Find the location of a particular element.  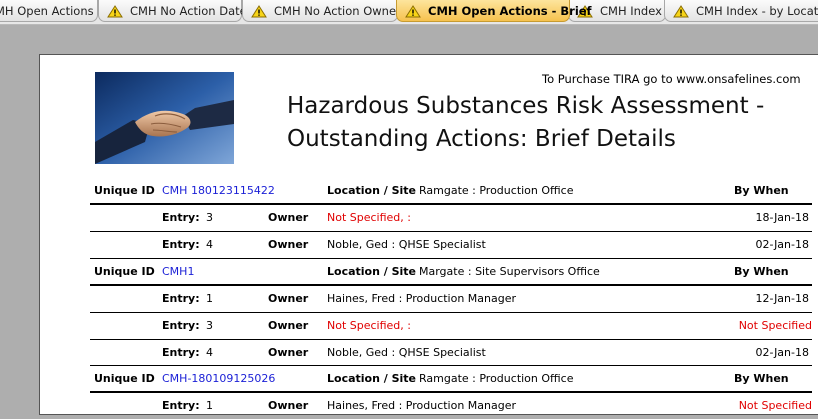

tab-label: CMH Index is located at coordinates (631, 11).